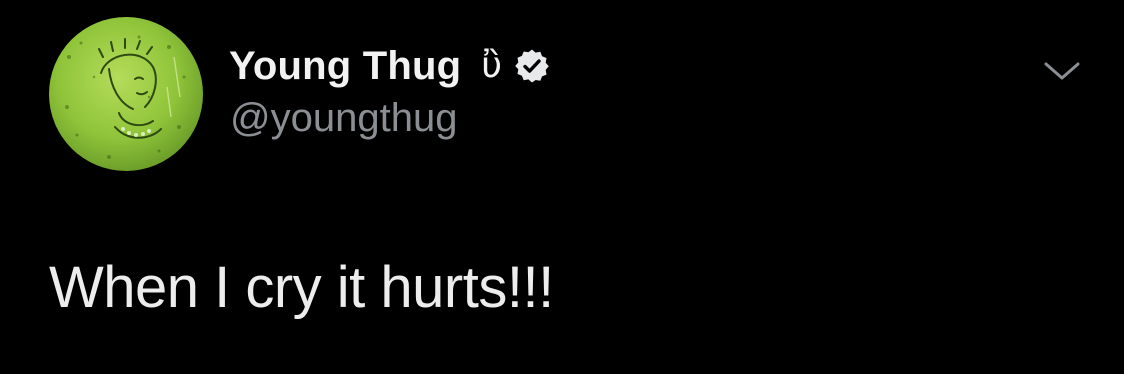 The height and width of the screenshot is (374, 1124). What do you see at coordinates (532, 66) in the screenshot?
I see `verified-badge-icon` at bounding box center [532, 66].